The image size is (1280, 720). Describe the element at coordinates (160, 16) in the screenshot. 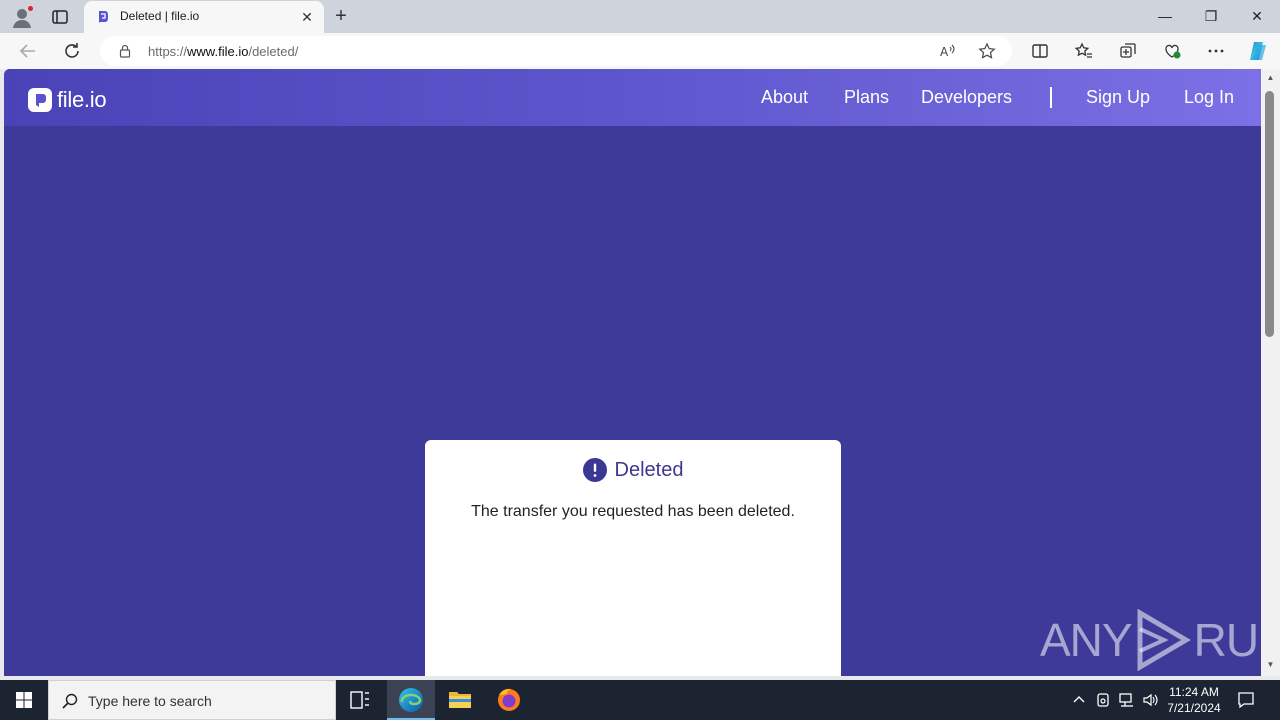

I see `tab-title: Deleted | file.io` at that location.